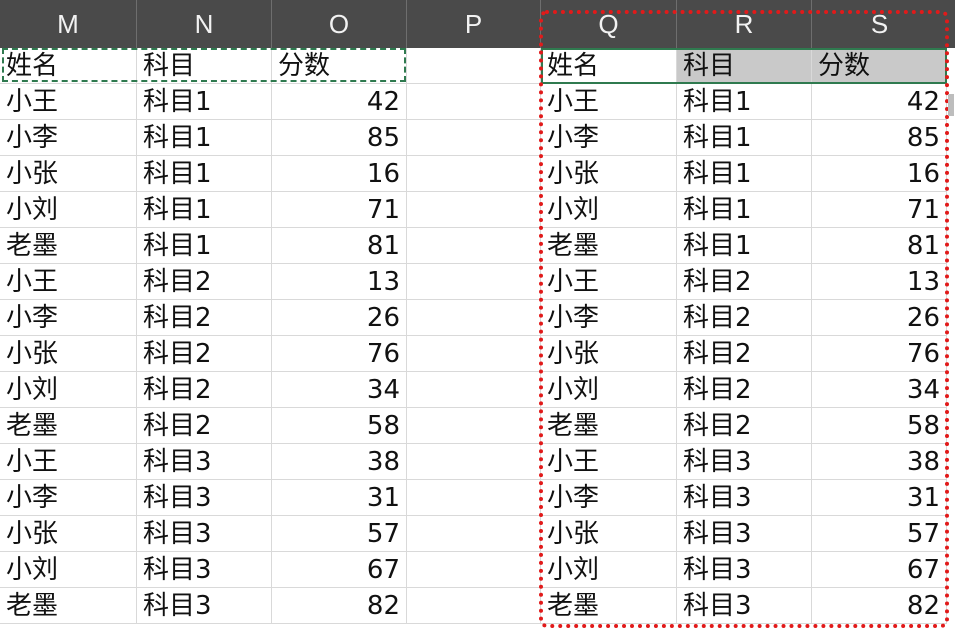 This screenshot has height=633, width=955. I want to click on cell-score: 31, so click(339, 498).